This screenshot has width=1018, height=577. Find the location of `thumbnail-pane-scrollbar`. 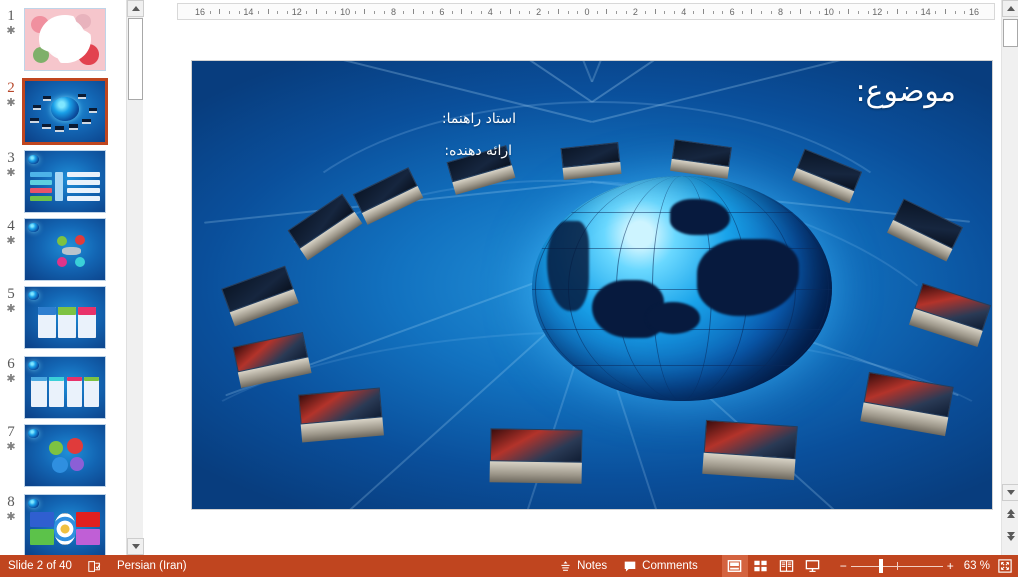

thumbnail-pane-scrollbar is located at coordinates (135, 277).